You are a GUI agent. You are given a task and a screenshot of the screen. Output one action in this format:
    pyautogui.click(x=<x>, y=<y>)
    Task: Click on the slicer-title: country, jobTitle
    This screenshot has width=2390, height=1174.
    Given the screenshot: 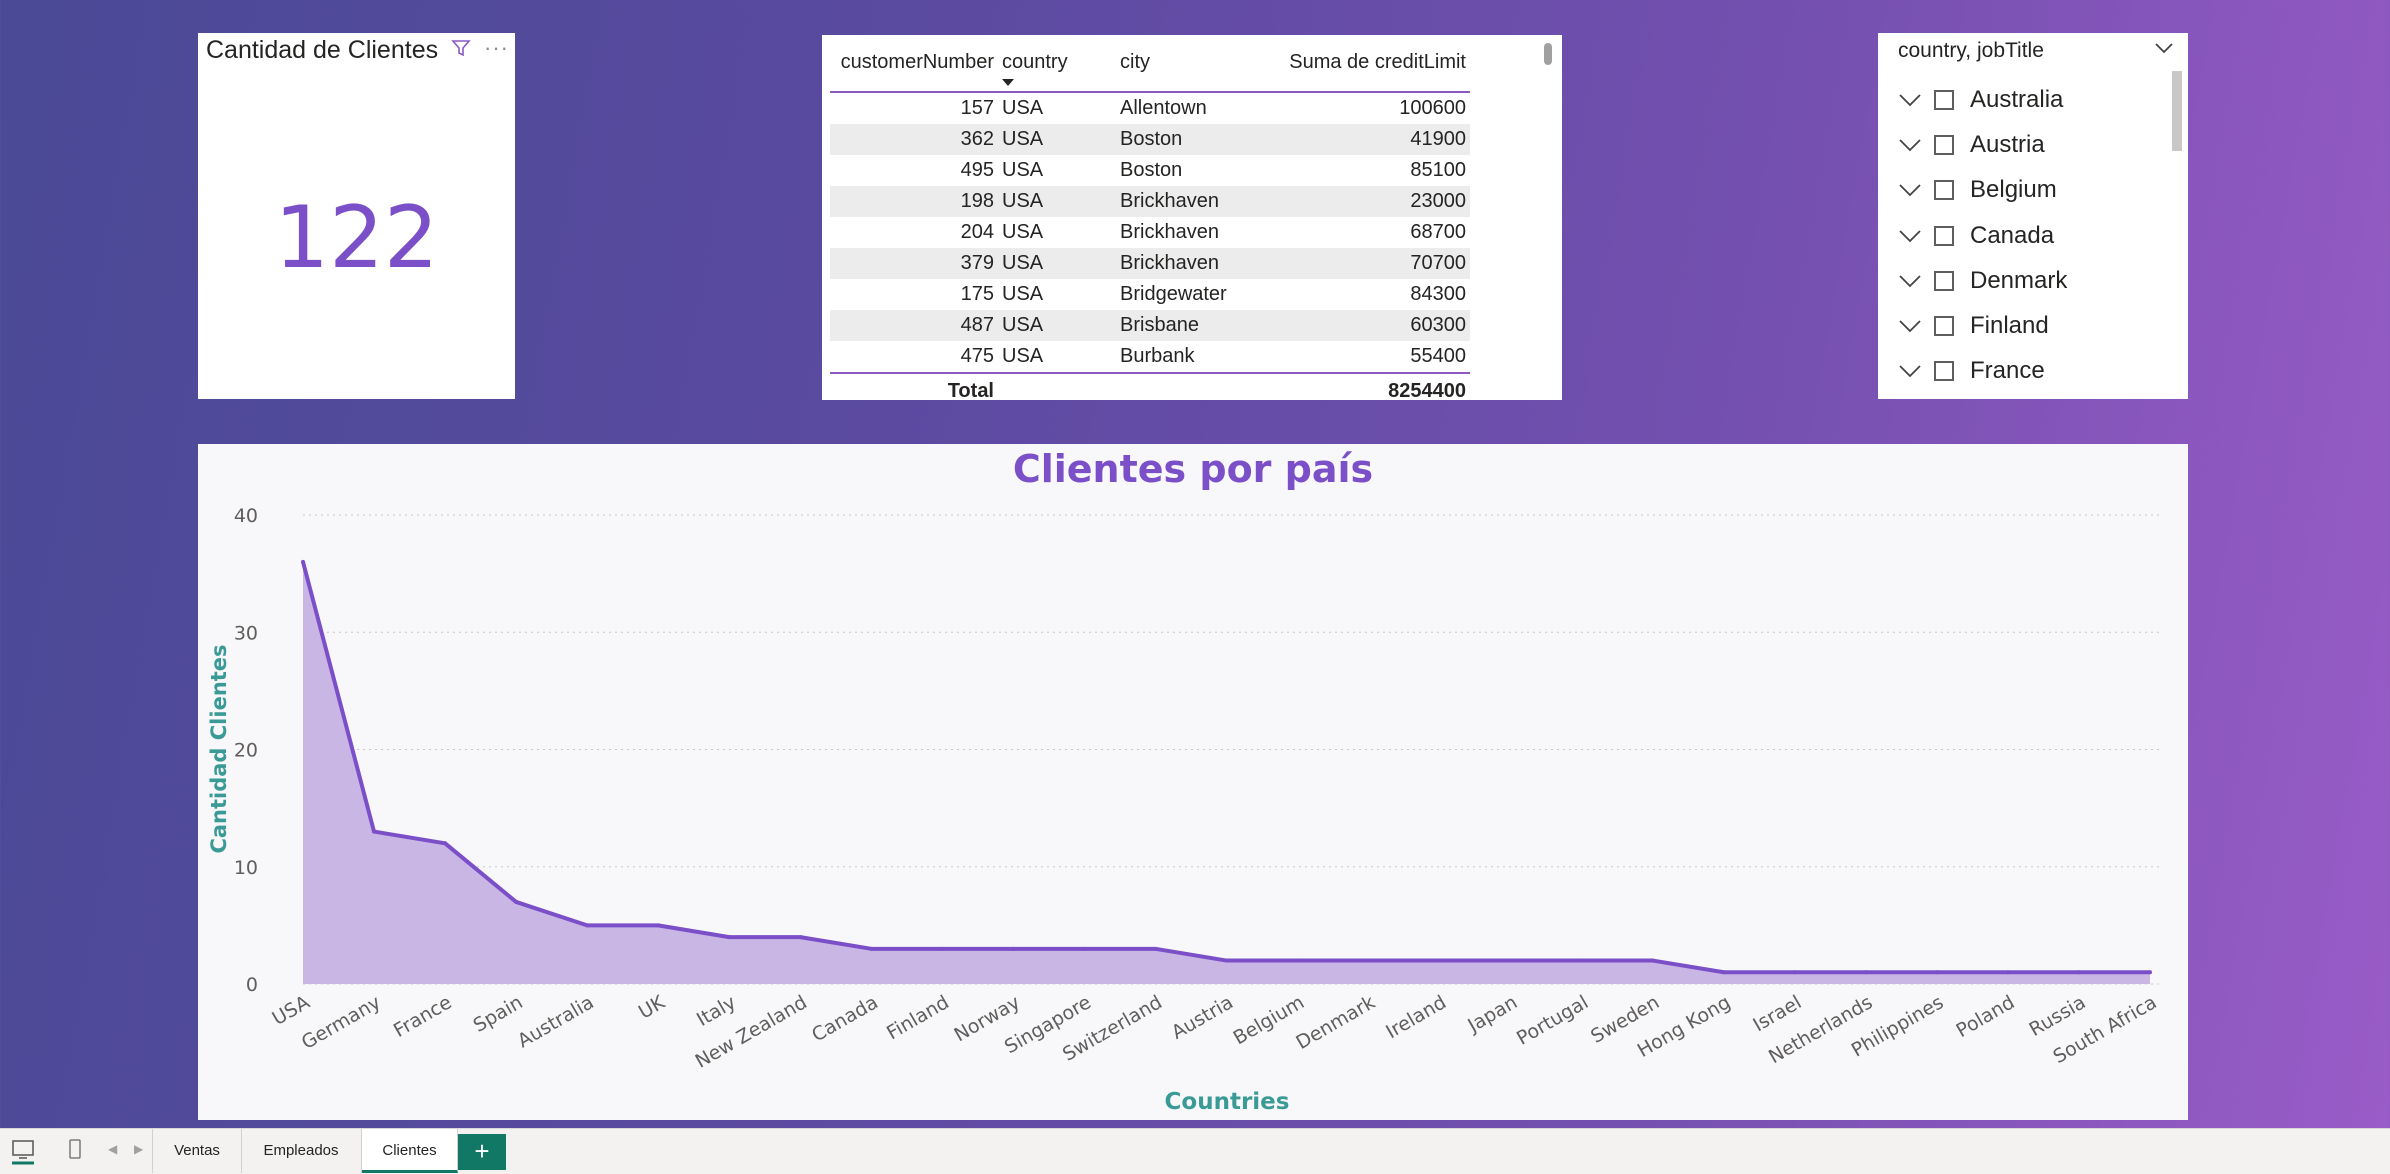 What is the action you would take?
    pyautogui.click(x=1971, y=50)
    